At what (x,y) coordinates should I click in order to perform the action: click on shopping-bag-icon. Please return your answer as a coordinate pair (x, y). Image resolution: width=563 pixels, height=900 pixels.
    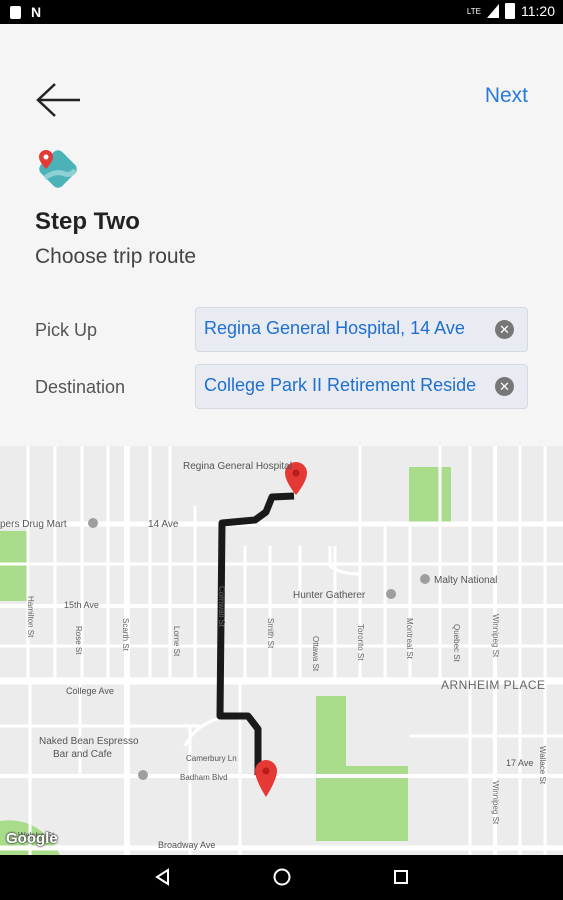
    Looking at the image, I should click on (15, 12).